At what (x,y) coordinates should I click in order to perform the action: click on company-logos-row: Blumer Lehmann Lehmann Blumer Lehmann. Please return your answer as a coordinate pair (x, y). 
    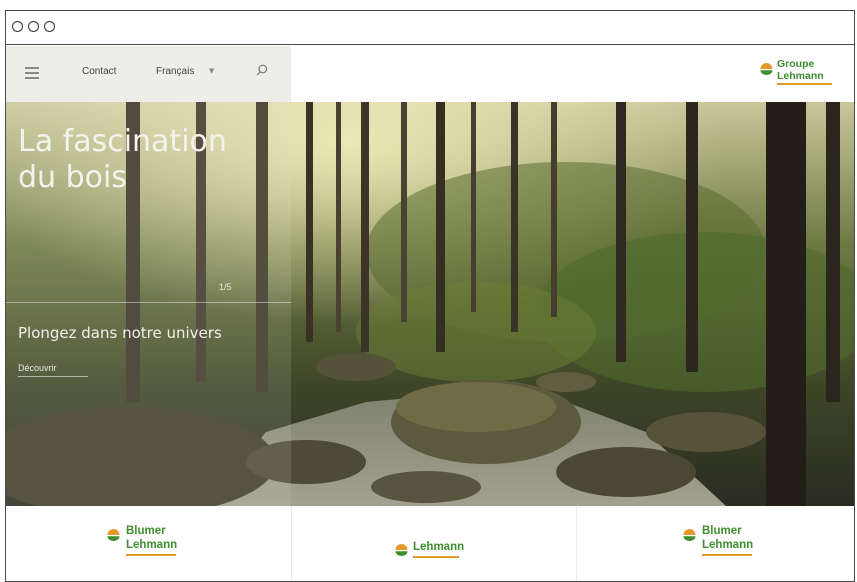
    Looking at the image, I should click on (430, 543).